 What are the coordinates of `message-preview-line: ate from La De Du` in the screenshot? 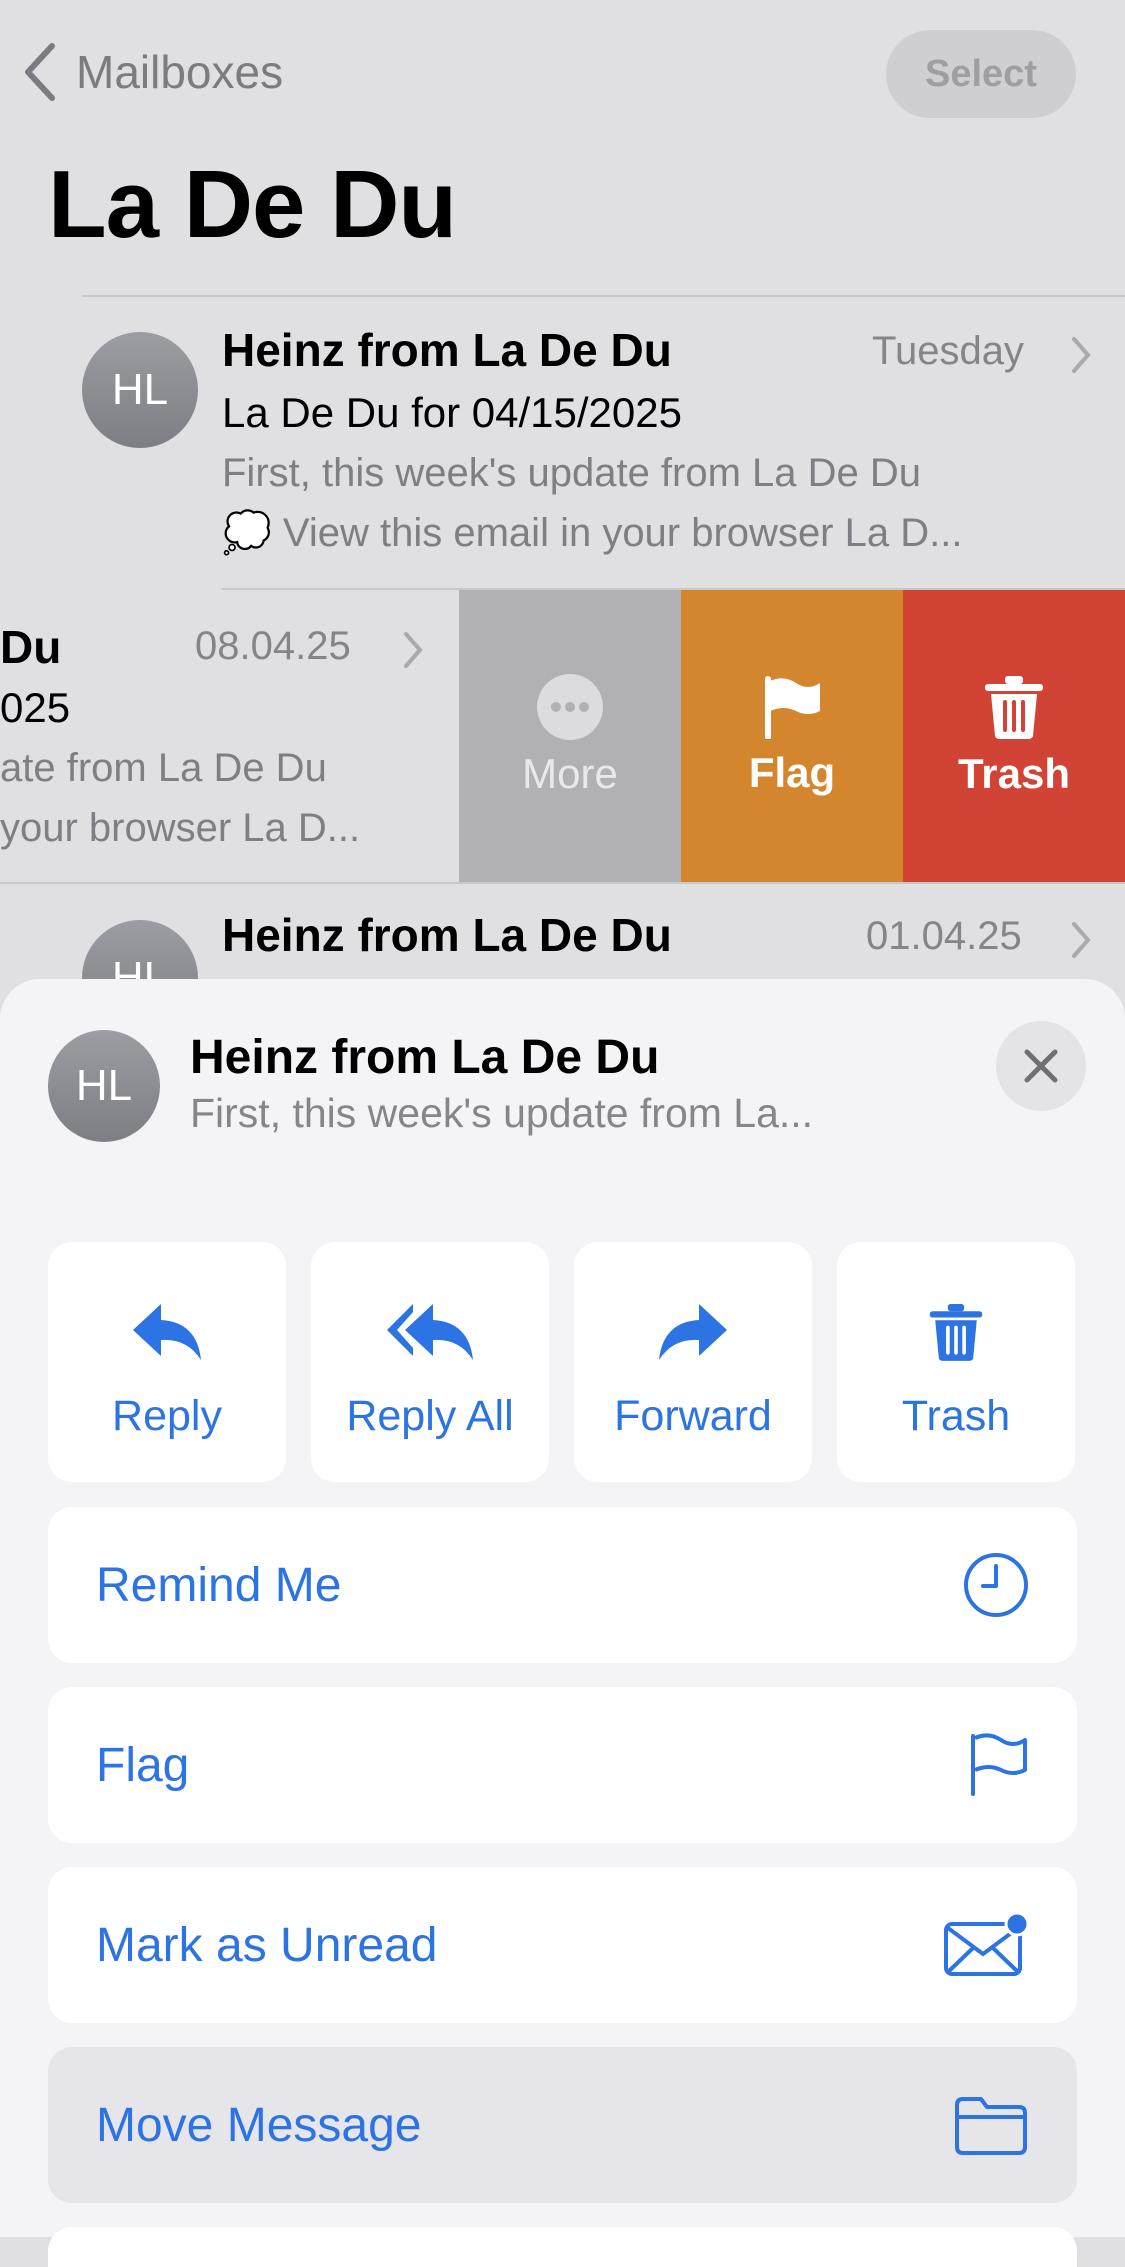 It's located at (163, 768).